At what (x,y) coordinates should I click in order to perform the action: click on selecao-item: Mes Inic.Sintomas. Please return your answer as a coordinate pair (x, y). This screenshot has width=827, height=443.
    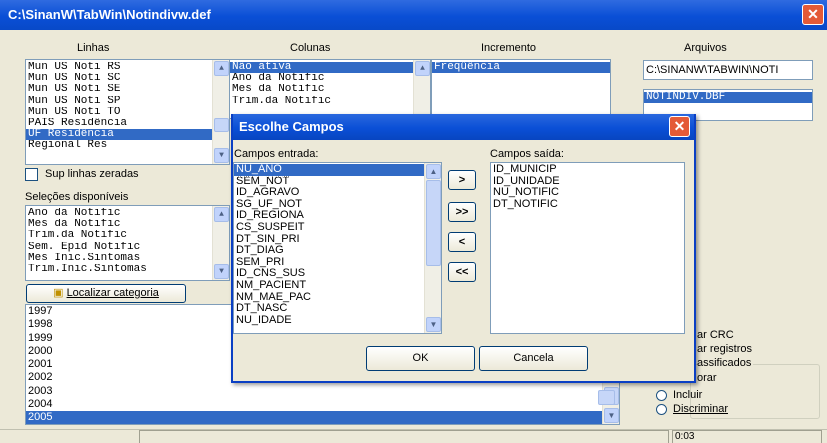
    Looking at the image, I should click on (127, 258).